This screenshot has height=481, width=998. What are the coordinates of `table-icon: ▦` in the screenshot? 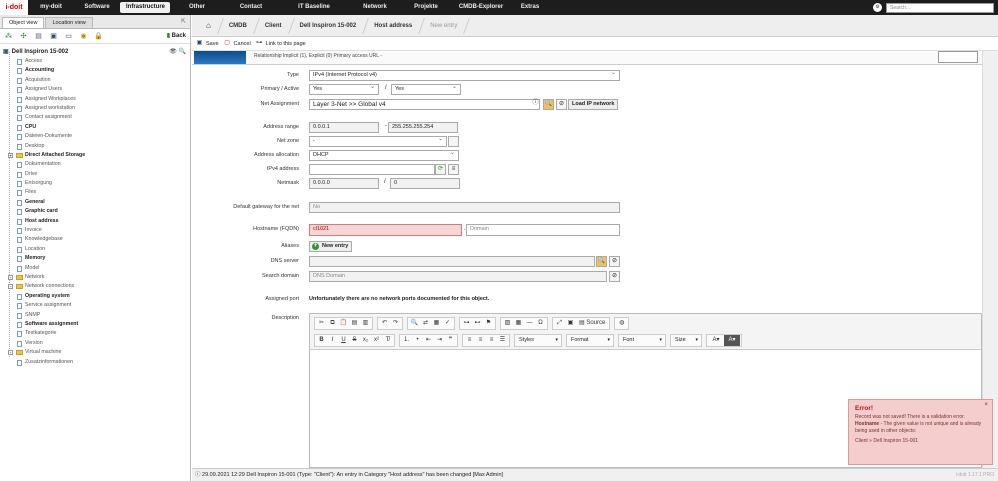 It's located at (518, 323).